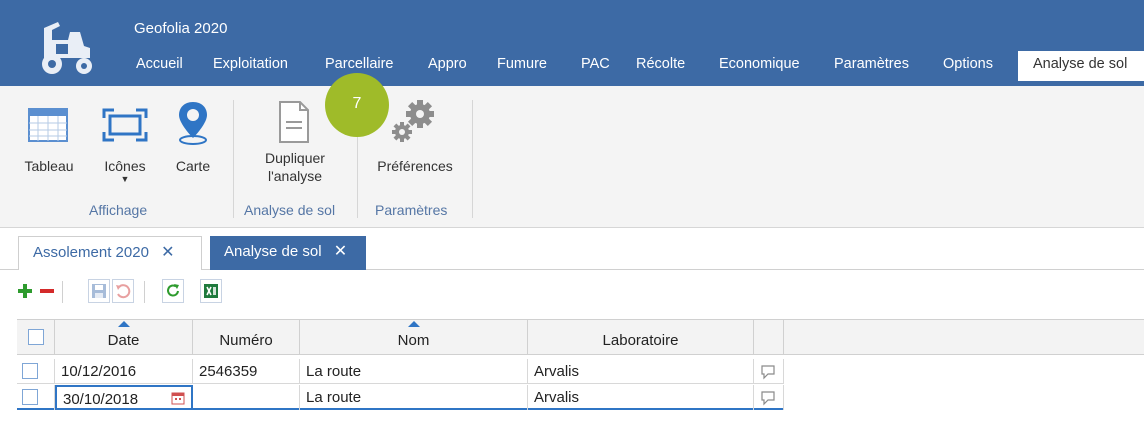 Image resolution: width=1144 pixels, height=441 pixels. What do you see at coordinates (49, 144) in the screenshot?
I see `tableau-button: Tableau` at bounding box center [49, 144].